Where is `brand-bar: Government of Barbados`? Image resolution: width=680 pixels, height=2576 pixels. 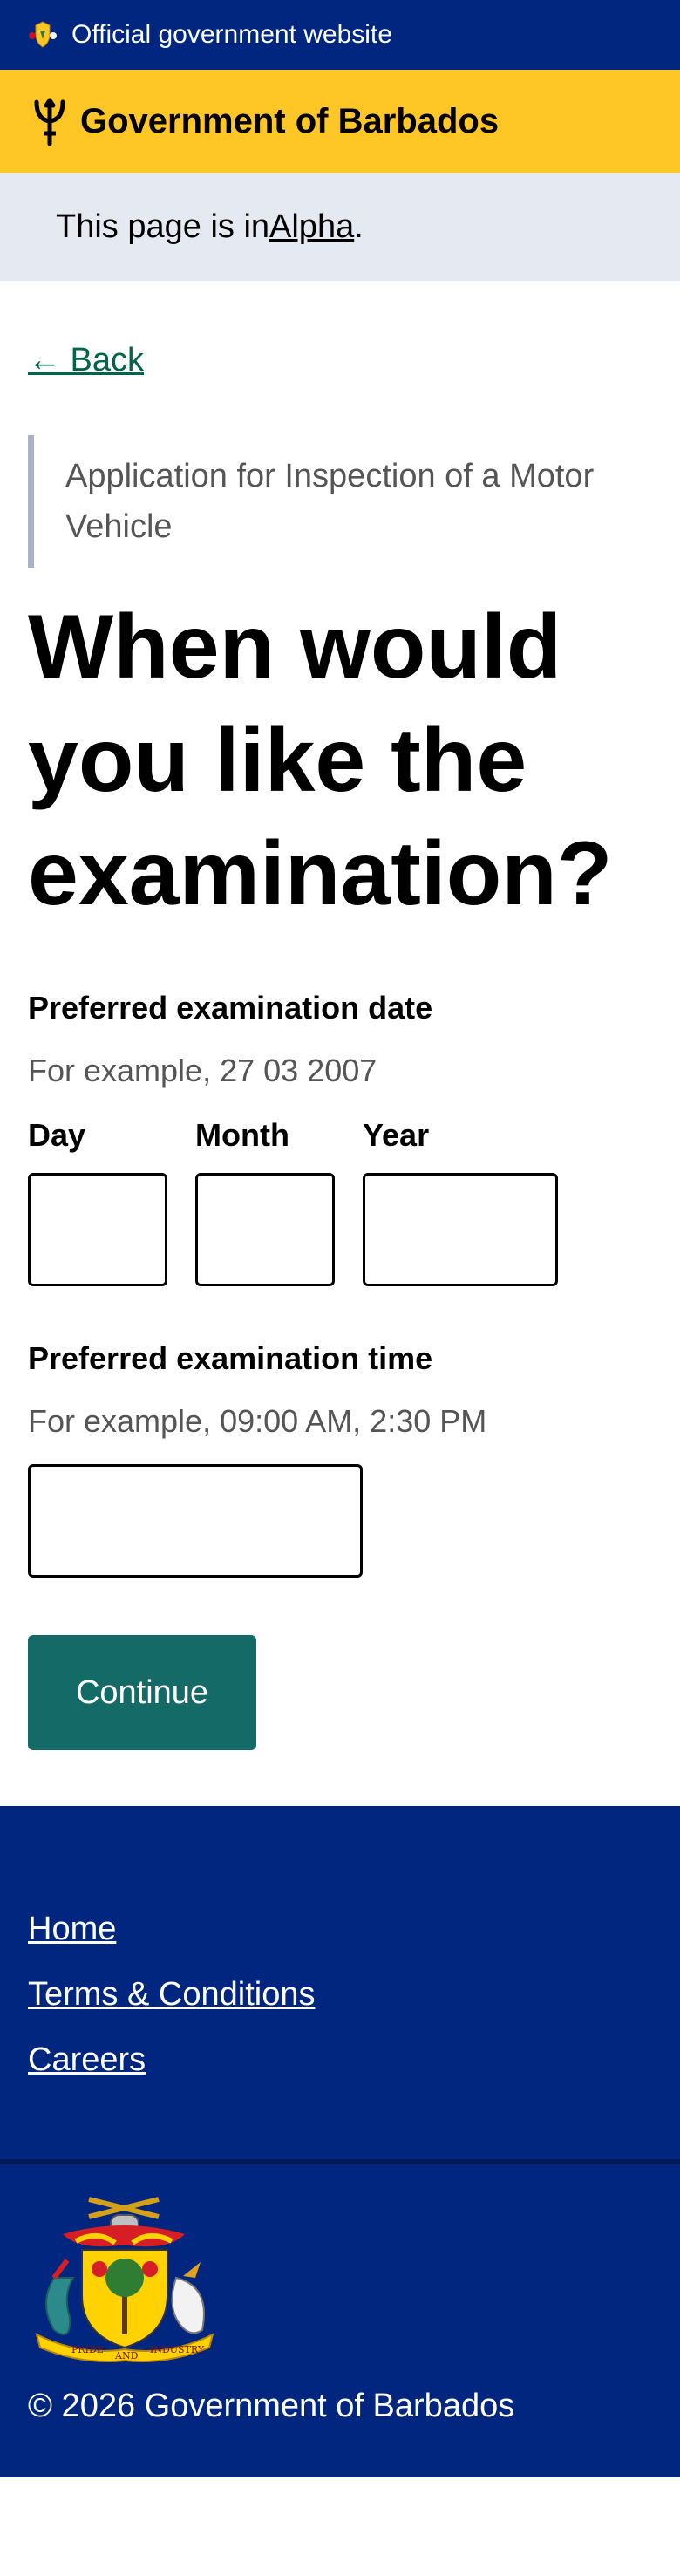
brand-bar: Government of Barbados is located at coordinates (340, 121).